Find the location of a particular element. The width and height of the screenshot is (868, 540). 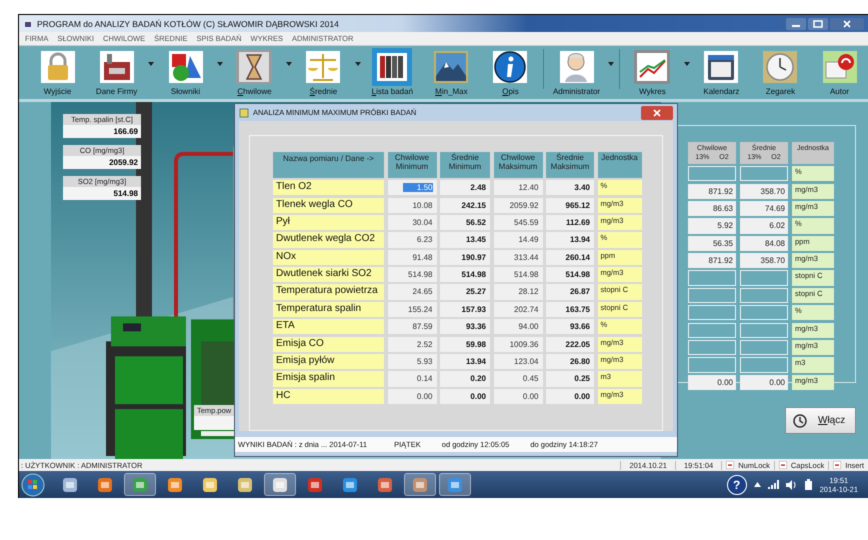

toolbar-button: Opis is located at coordinates (510, 72).